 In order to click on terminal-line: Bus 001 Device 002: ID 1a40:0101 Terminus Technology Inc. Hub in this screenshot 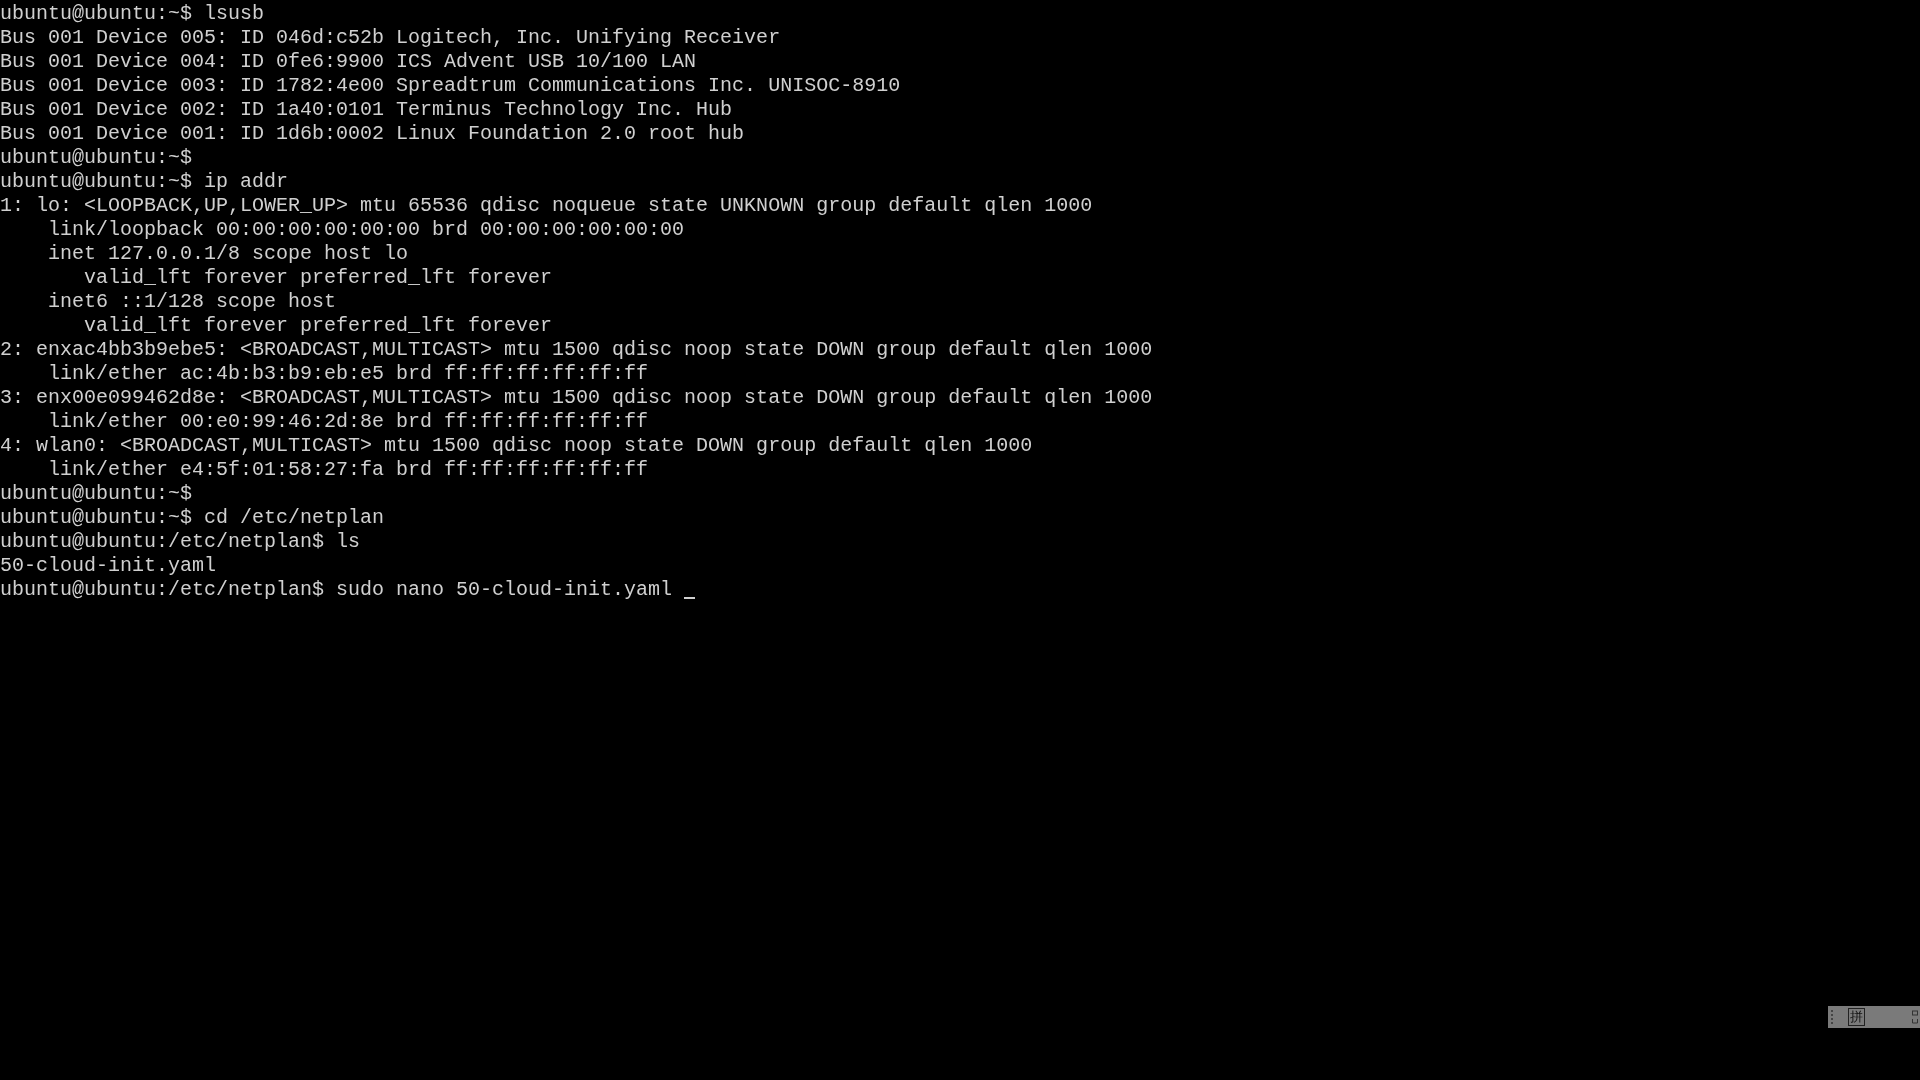, I will do `click(366, 110)`.